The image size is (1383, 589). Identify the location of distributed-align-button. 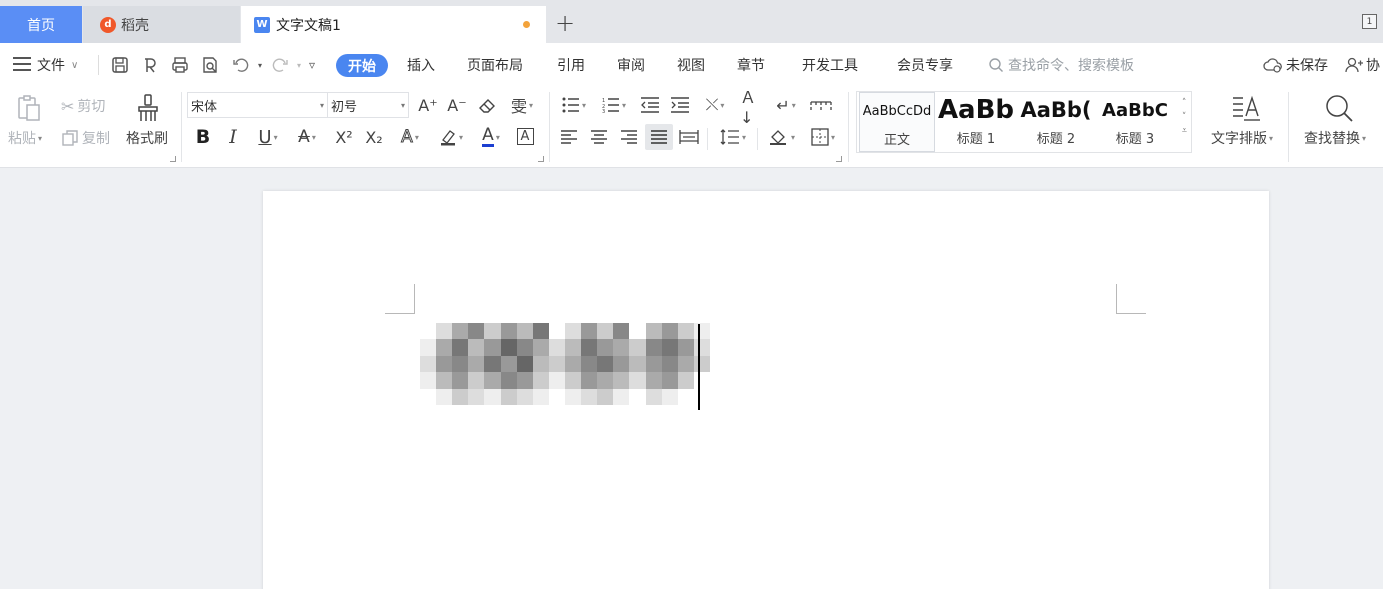
(689, 137).